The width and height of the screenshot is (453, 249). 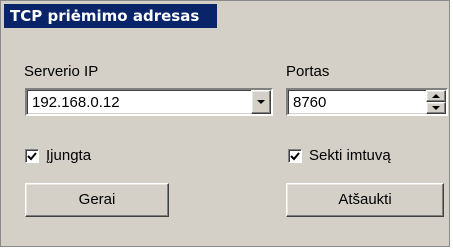 I want to click on cancel-button: Atšaukti, so click(x=365, y=200).